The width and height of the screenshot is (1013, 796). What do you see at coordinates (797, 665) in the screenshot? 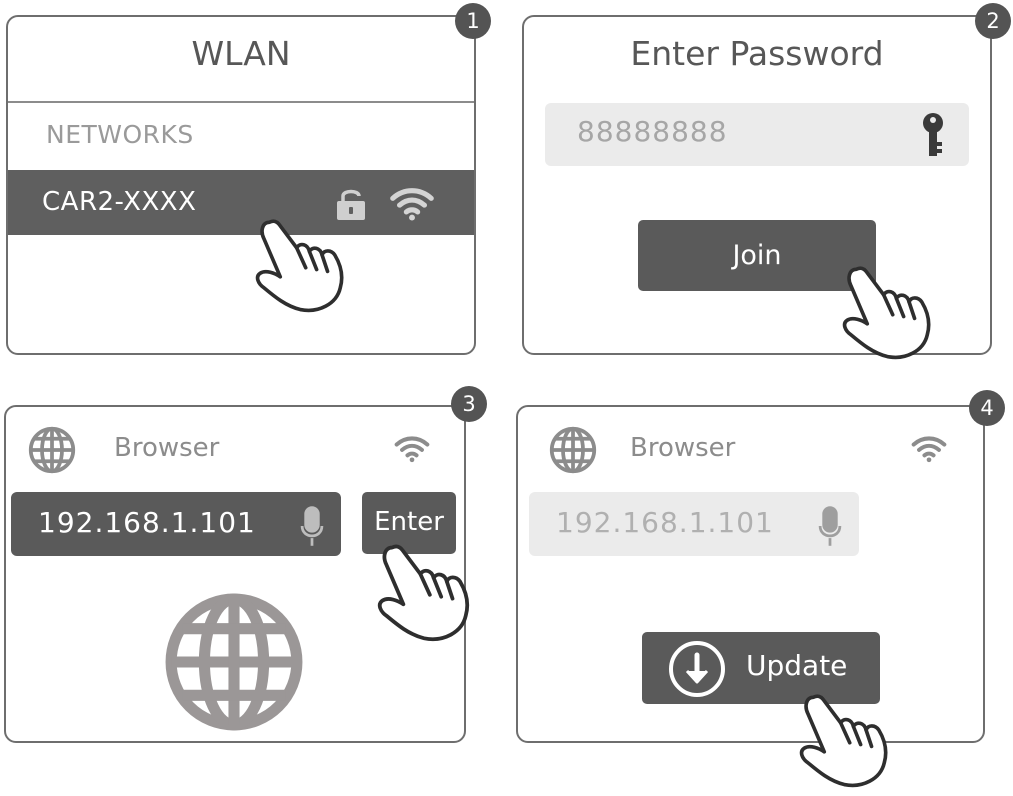
I see `update-button-label: Update` at bounding box center [797, 665].